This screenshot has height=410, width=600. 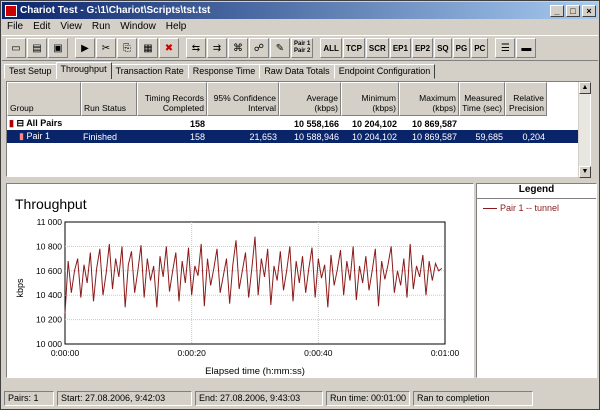 I want to click on maximize-button: □, so click(x=573, y=10).